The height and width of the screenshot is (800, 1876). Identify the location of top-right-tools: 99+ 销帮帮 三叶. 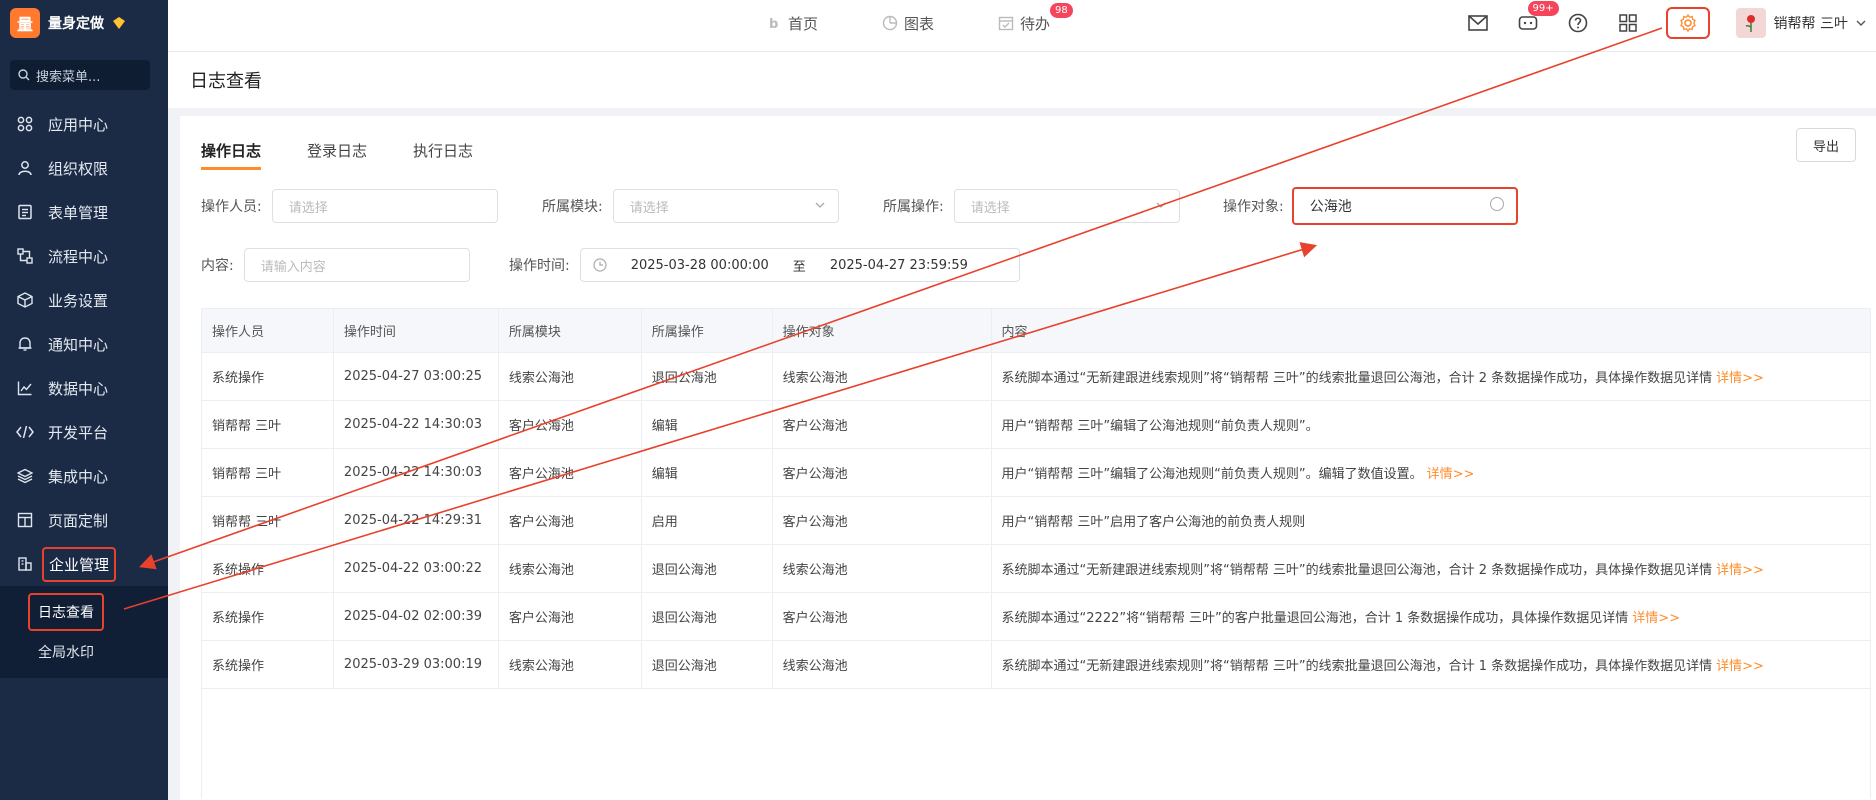
(1671, 23).